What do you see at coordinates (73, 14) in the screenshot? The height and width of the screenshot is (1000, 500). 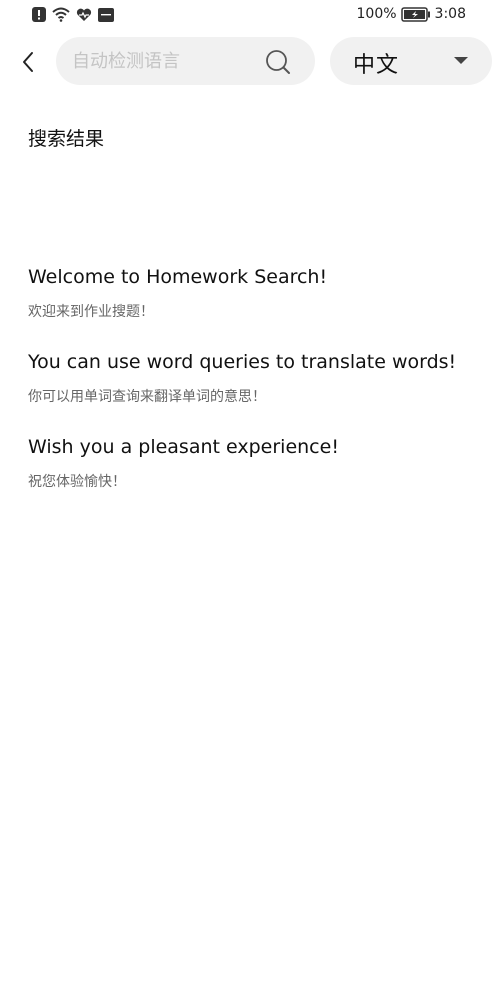 I see `status-icons-left` at bounding box center [73, 14].